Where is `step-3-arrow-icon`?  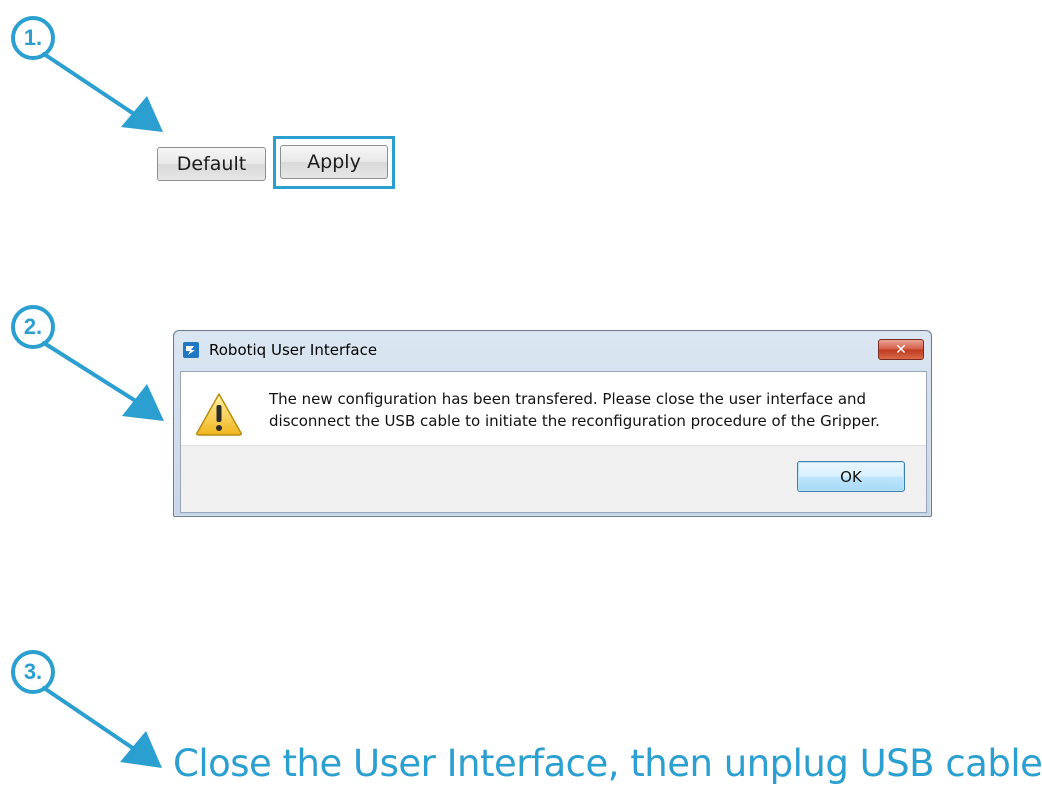 step-3-arrow-icon is located at coordinates (102, 727).